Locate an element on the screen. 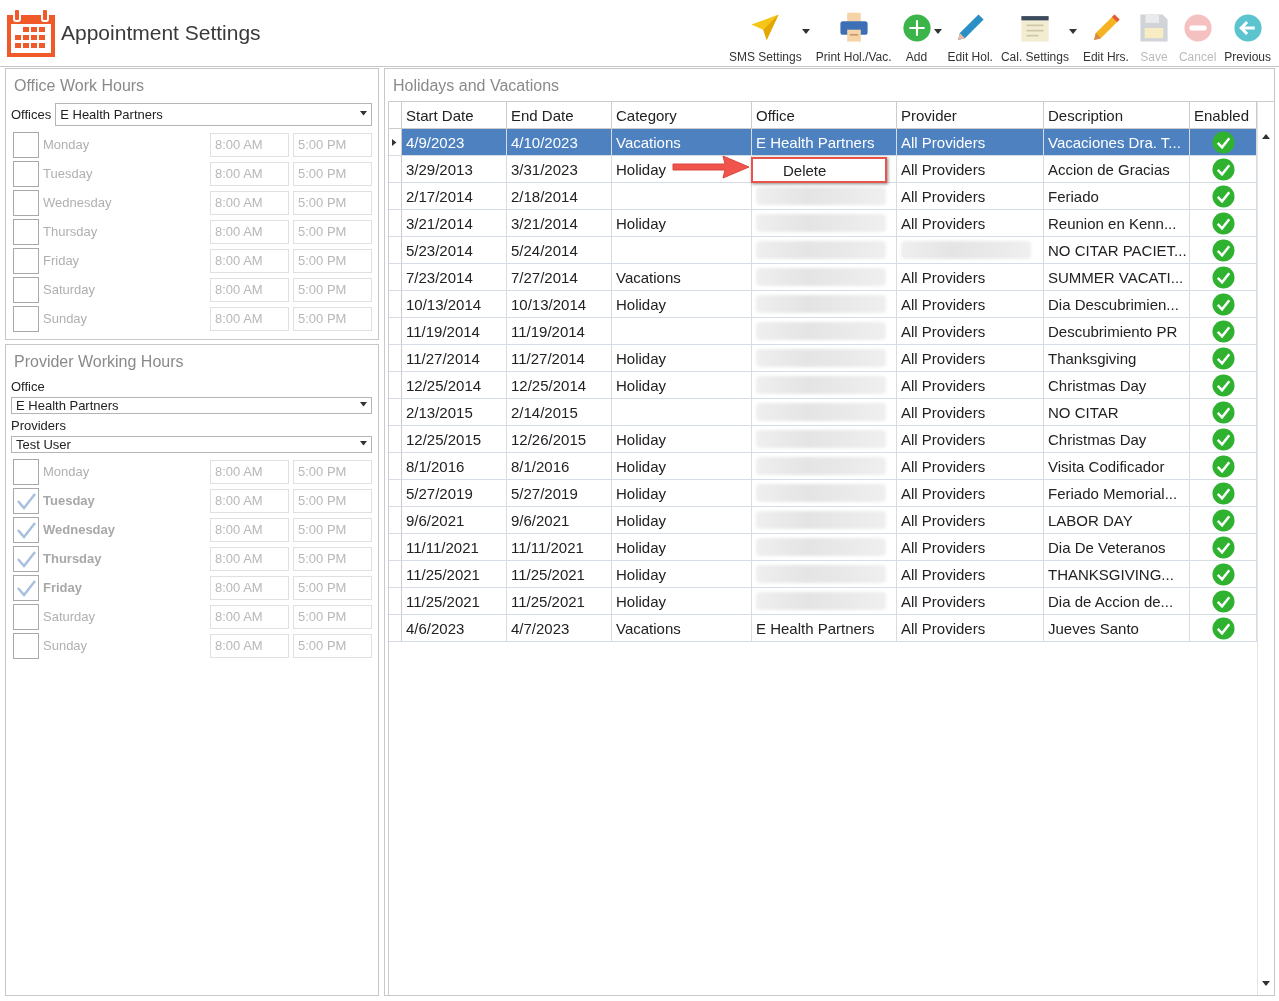  toolbar-button: Edit Hol. is located at coordinates (970, 37).